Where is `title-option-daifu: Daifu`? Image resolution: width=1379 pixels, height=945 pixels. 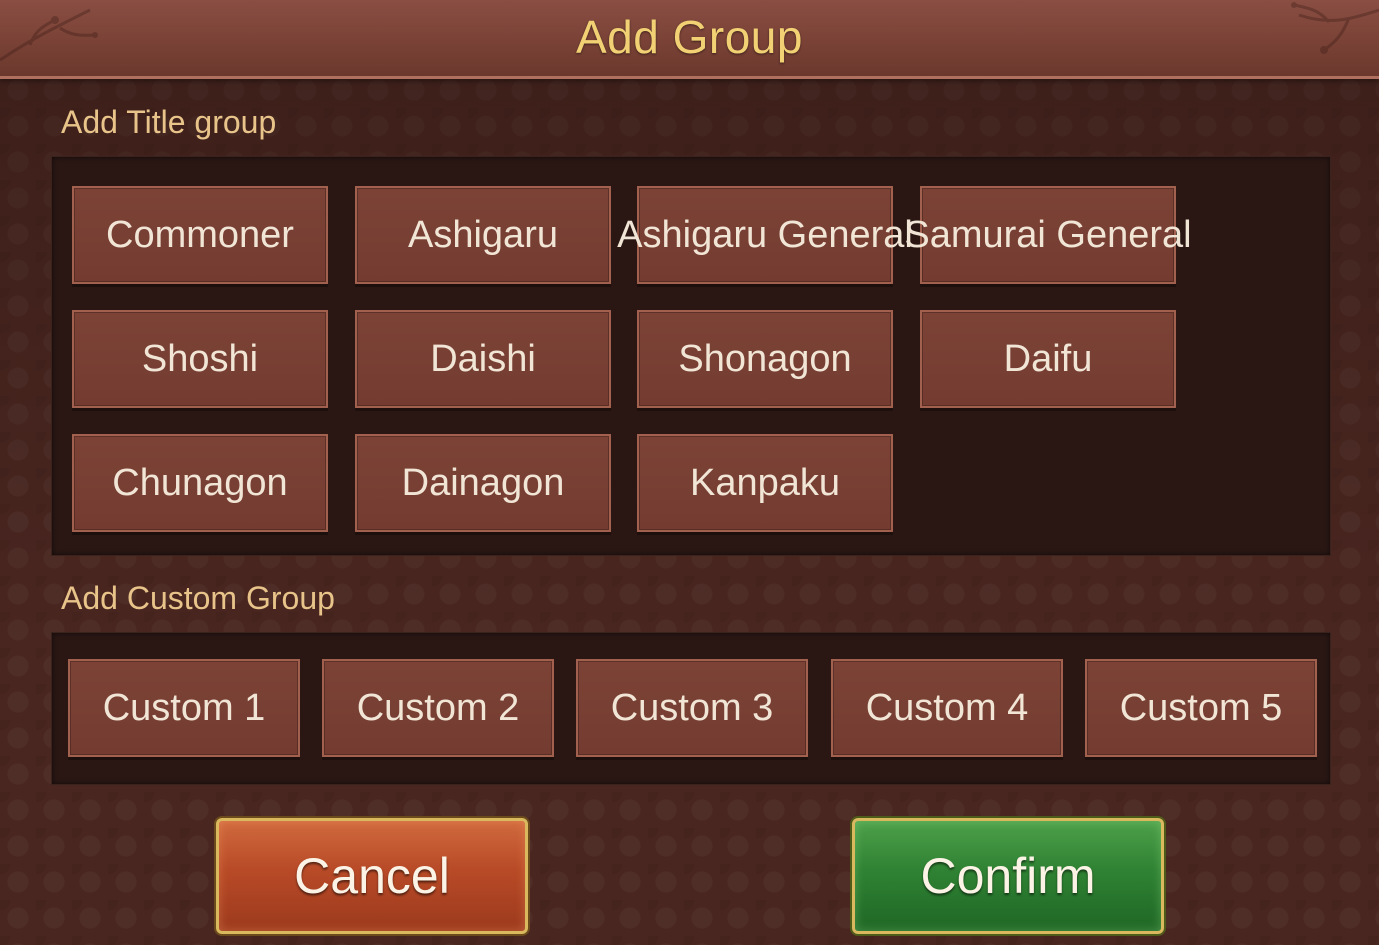
title-option-daifu: Daifu is located at coordinates (1048, 359).